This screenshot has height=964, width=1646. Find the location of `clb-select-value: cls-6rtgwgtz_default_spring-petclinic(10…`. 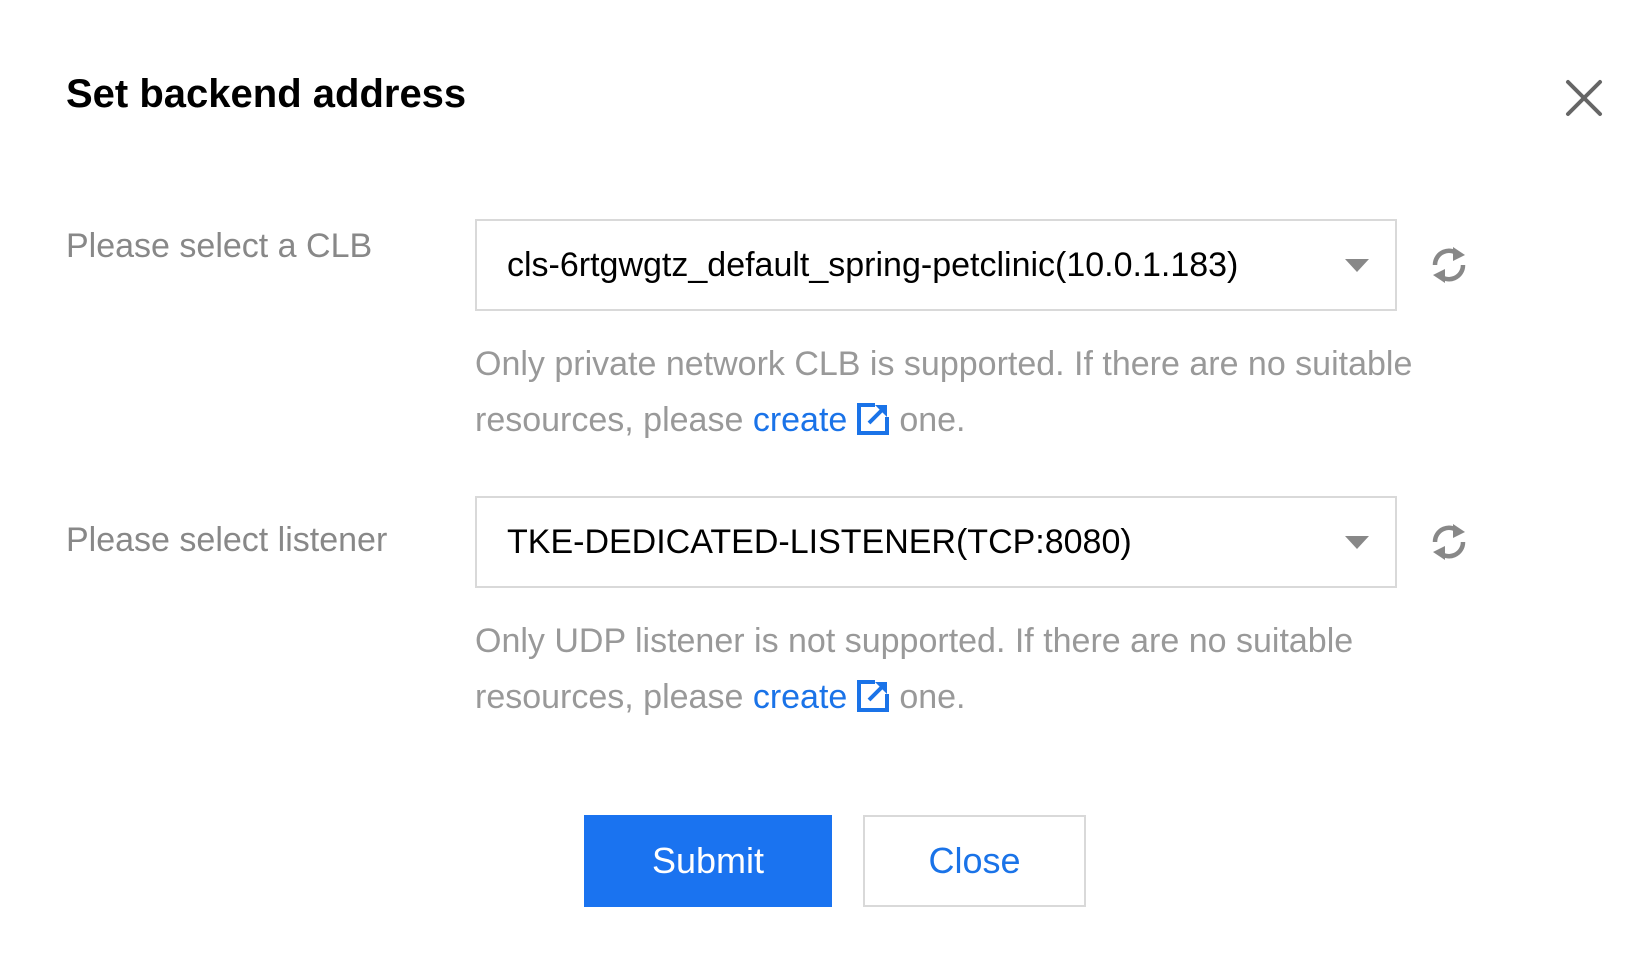

clb-select-value: cls-6rtgwgtz_default_spring-petclinic(10… is located at coordinates (873, 265).